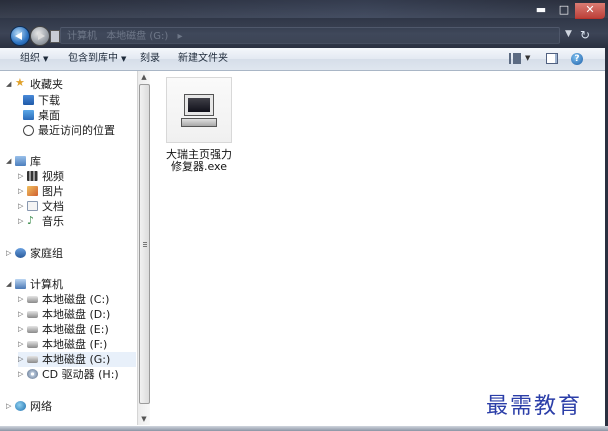 This screenshot has width=608, height=431. What do you see at coordinates (34, 84) in the screenshot?
I see `nav-favorites: ◢ ★ 收藏夹` at bounding box center [34, 84].